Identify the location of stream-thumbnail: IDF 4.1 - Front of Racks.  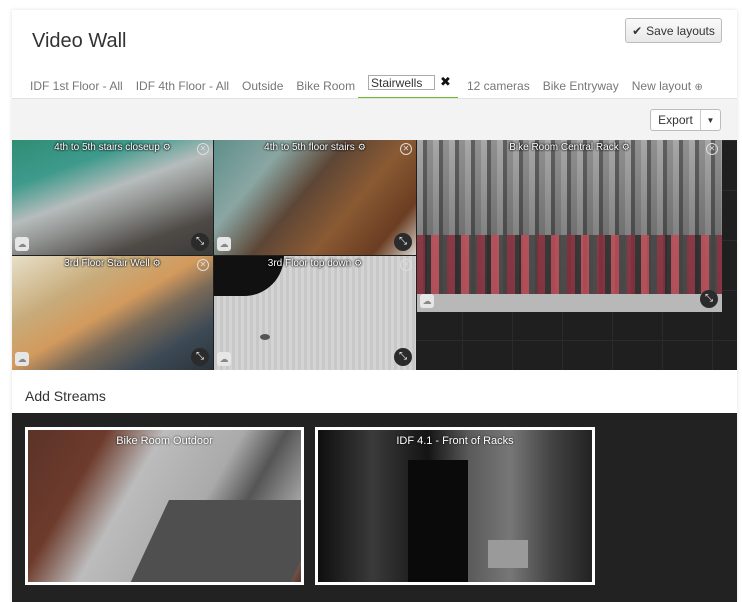
(455, 506).